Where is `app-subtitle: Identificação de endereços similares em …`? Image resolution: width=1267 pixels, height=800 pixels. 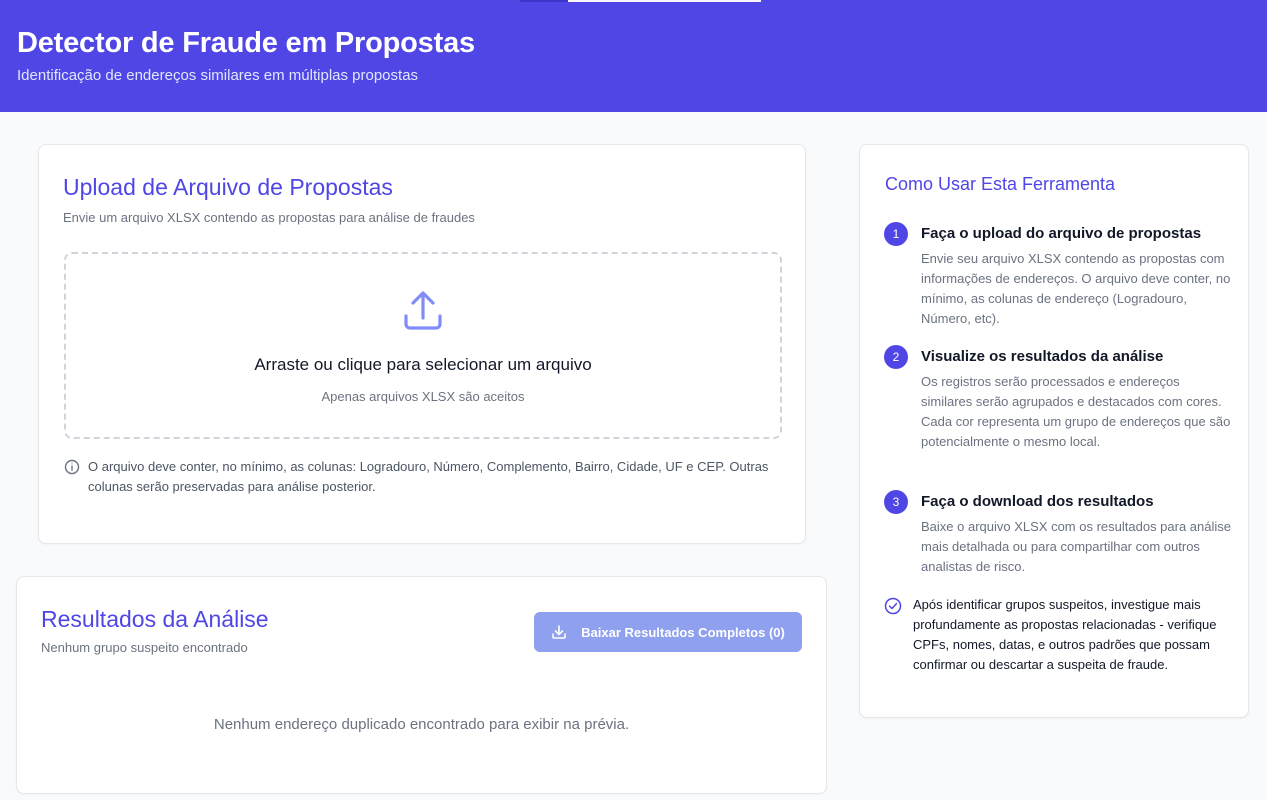
app-subtitle: Identificação de endereços similares em … is located at coordinates (218, 75).